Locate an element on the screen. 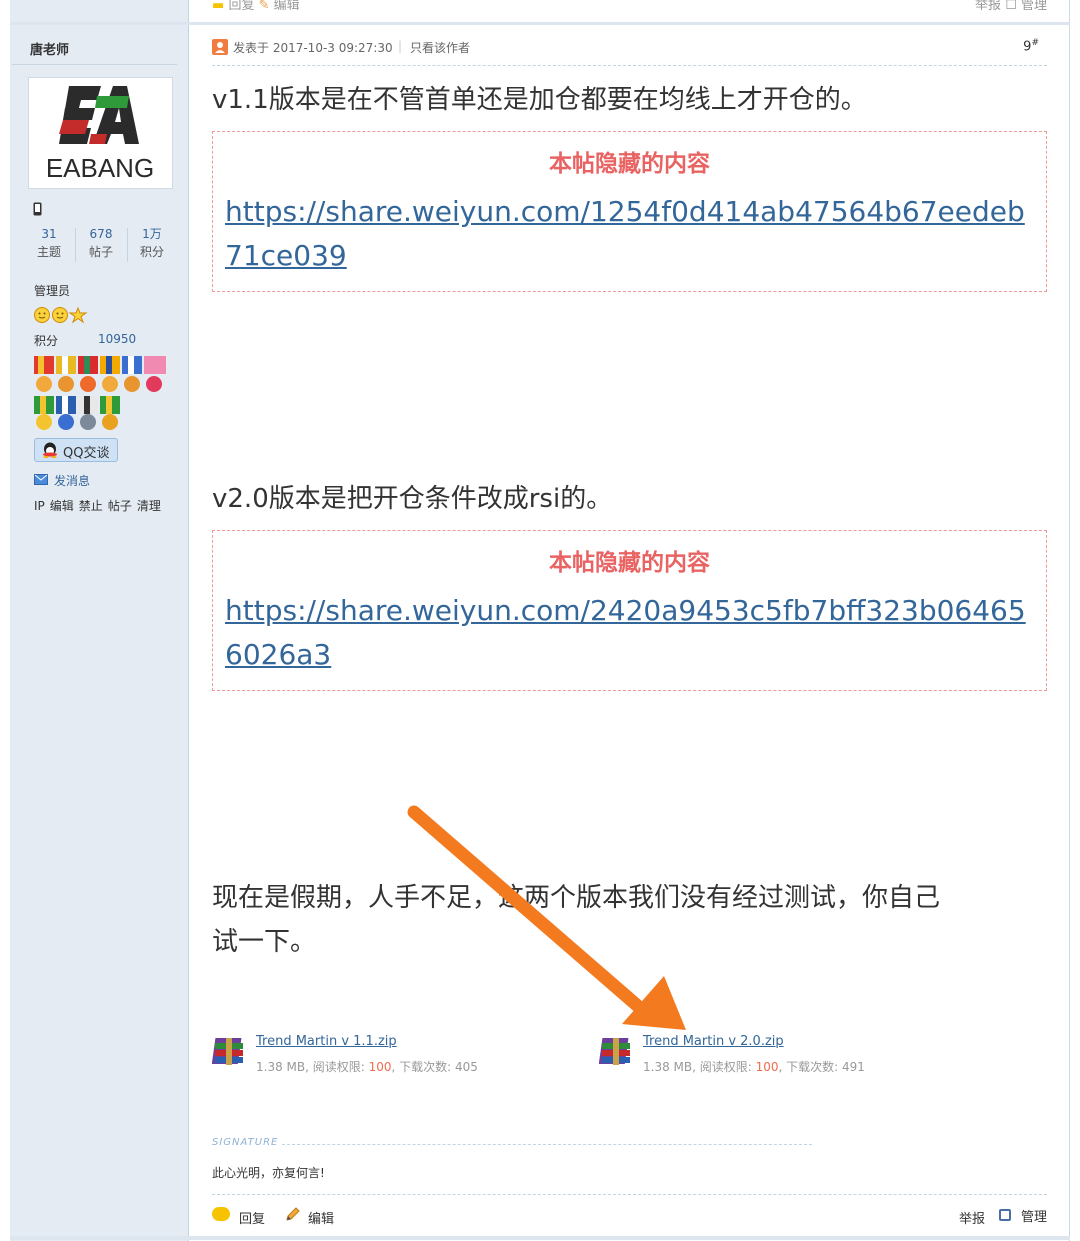  pencil-icon is located at coordinates (293, 1214).